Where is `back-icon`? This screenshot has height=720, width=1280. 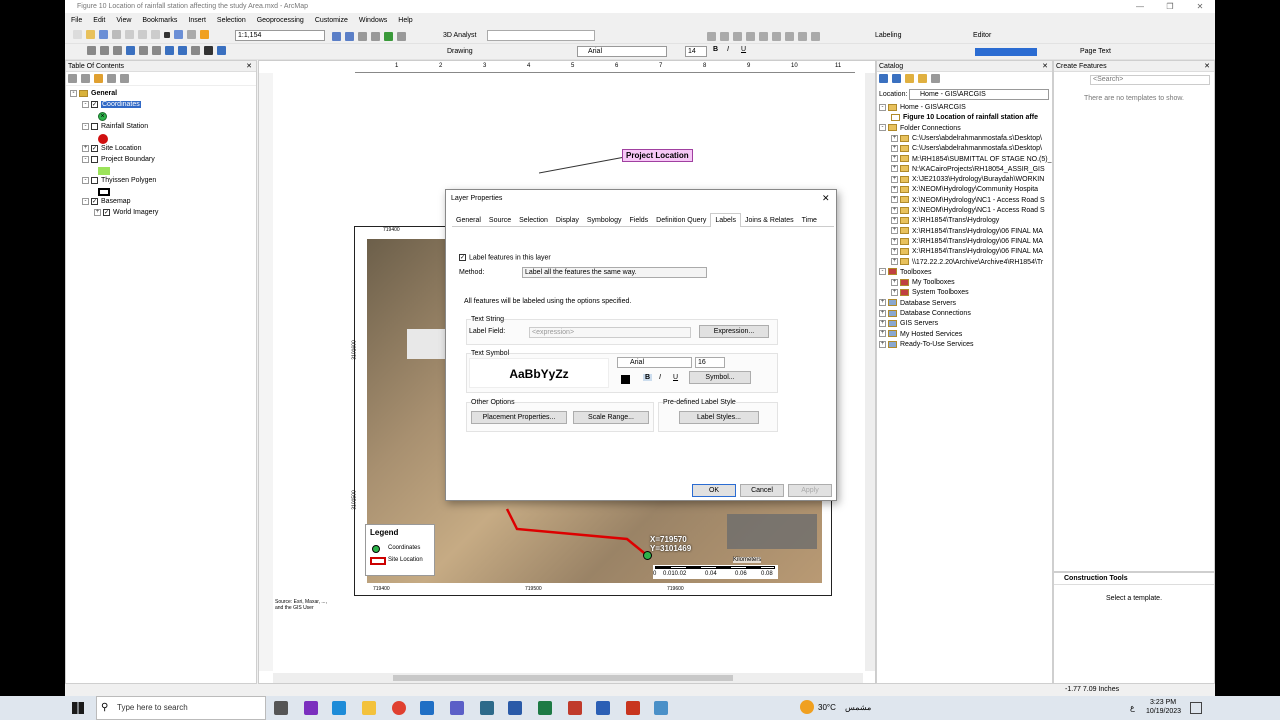 back-icon is located at coordinates (883, 78).